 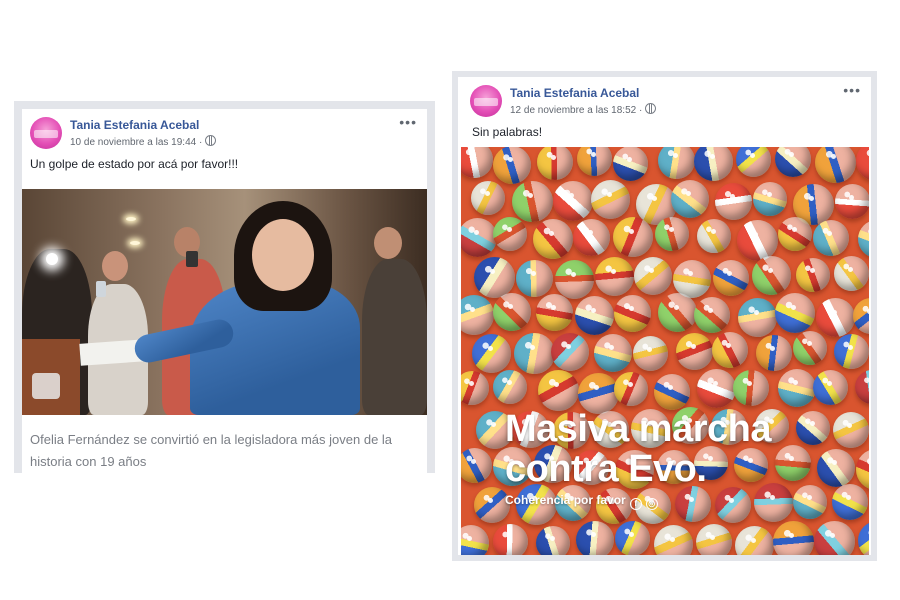 What do you see at coordinates (136, 142) in the screenshot?
I see `timestamp-text: 10 de noviembre a las 19:44 ·` at bounding box center [136, 142].